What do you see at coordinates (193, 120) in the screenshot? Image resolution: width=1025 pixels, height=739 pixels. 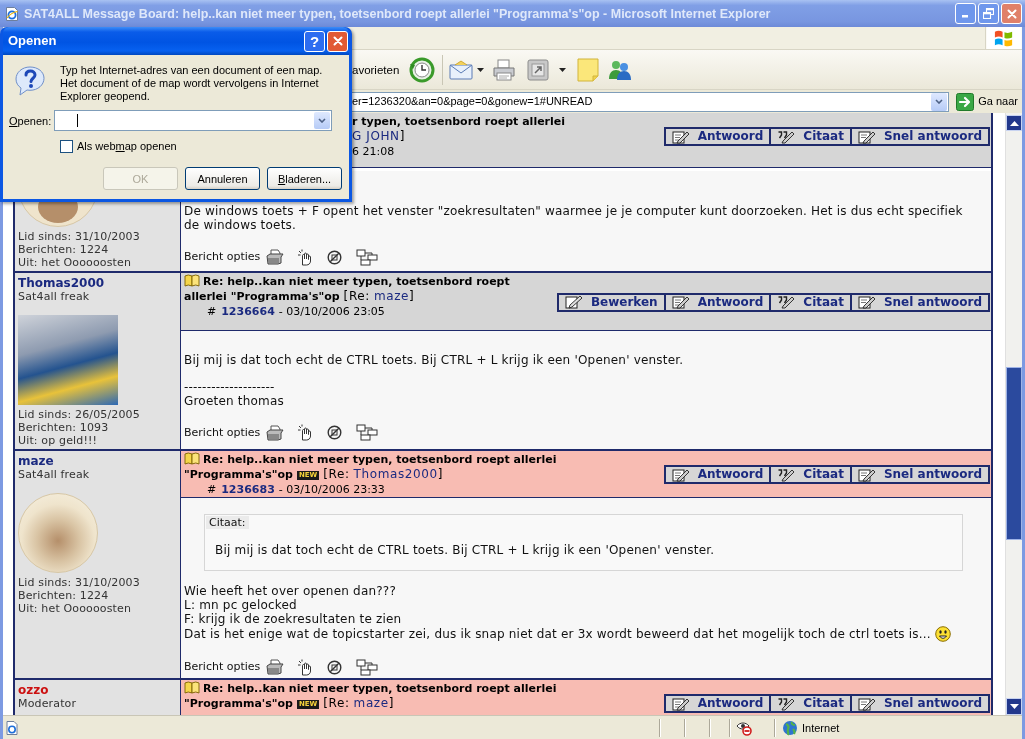 I see `address-combobox` at bounding box center [193, 120].